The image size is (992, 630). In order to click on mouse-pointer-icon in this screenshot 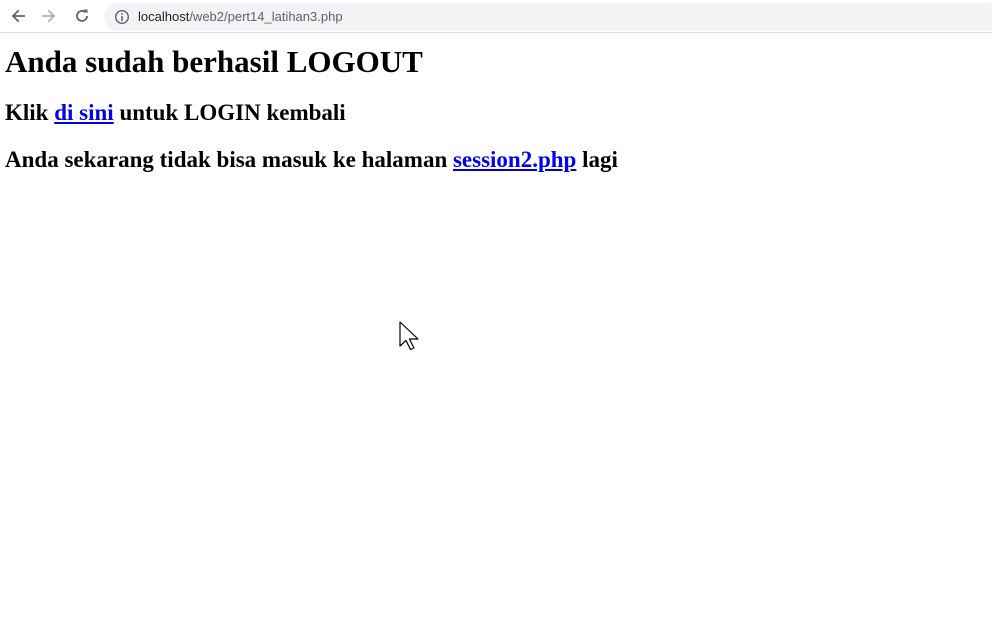, I will do `click(409, 336)`.